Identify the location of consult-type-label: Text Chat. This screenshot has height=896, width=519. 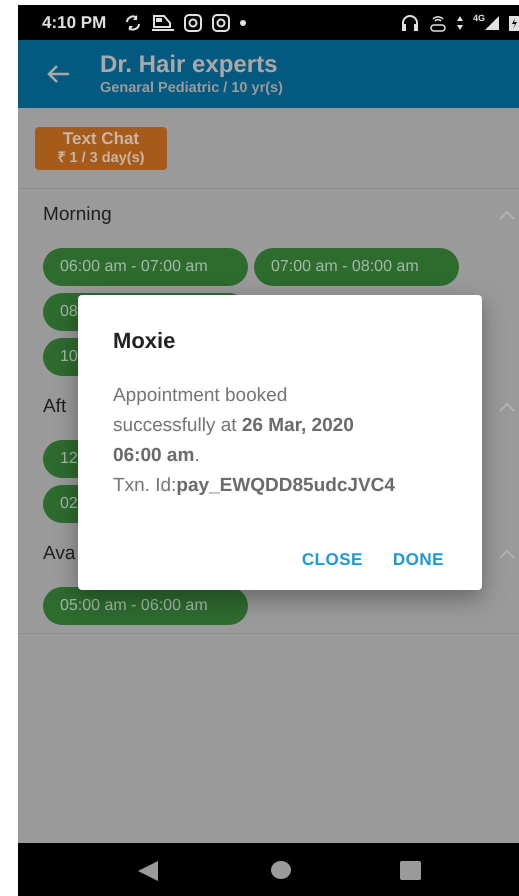
(101, 139).